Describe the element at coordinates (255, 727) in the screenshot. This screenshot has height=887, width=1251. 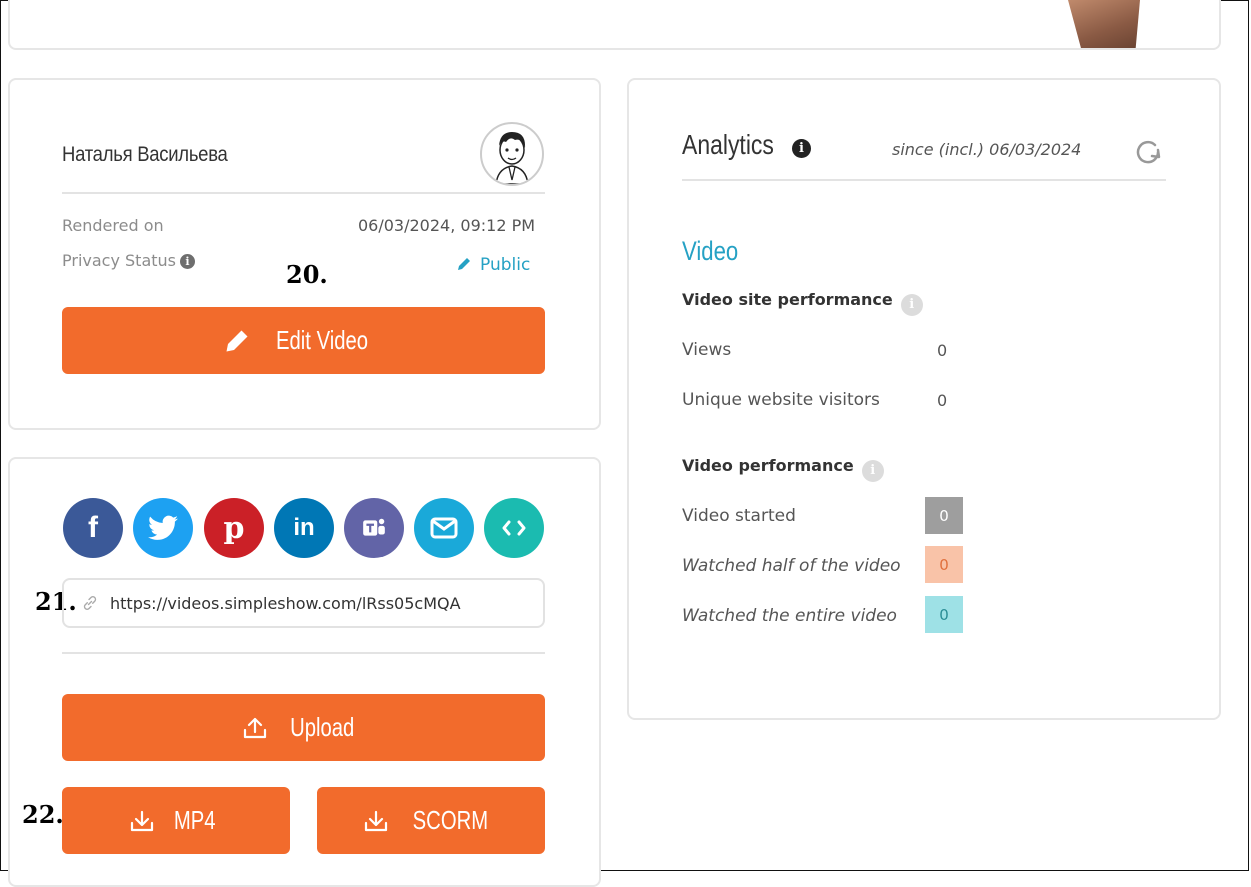
I see `upload-icon` at that location.